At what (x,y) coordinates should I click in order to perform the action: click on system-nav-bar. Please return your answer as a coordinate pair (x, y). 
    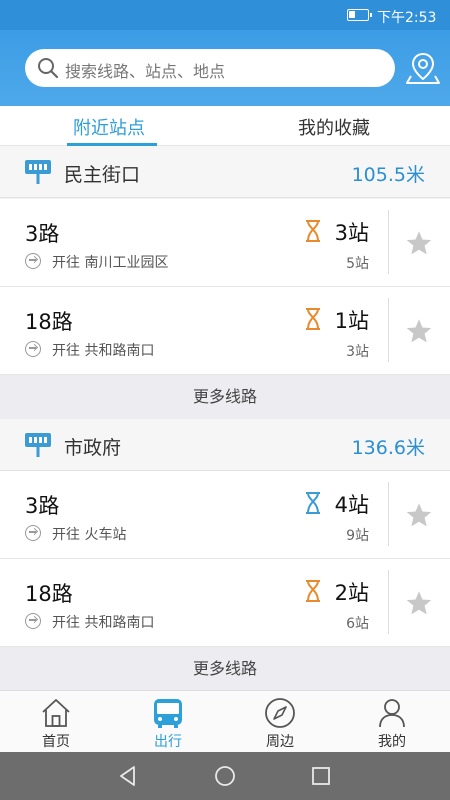
    Looking at the image, I should click on (225, 776).